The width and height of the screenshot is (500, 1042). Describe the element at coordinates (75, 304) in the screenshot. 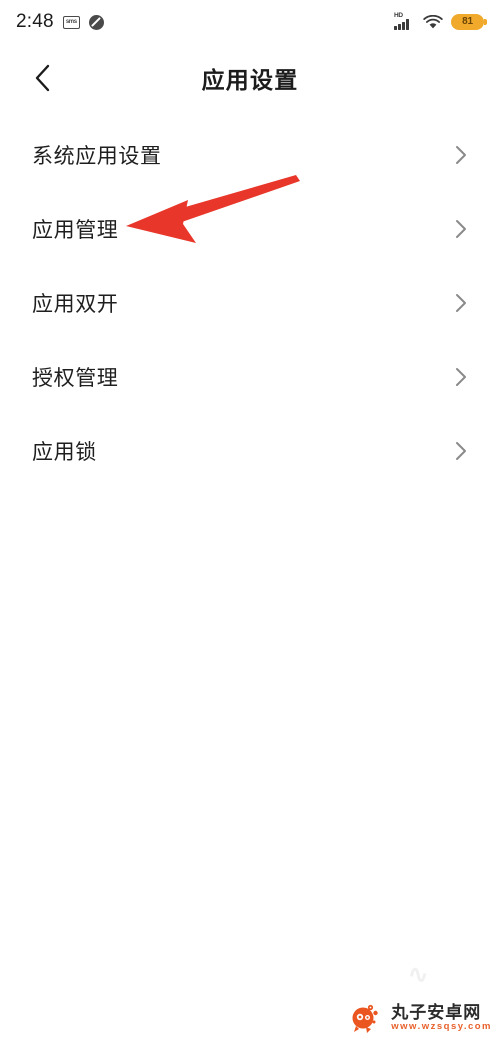

I see `list-item-label: 应用双开` at that location.